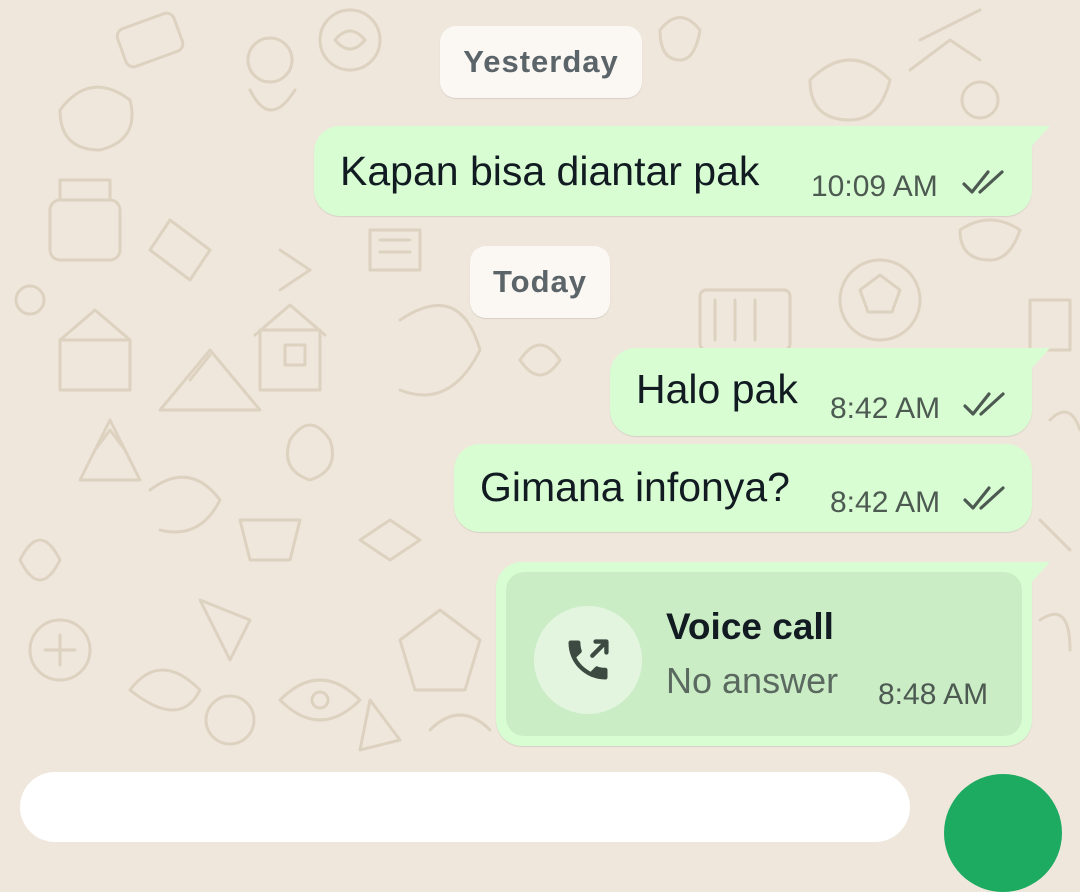 Image resolution: width=1080 pixels, height=892 pixels. What do you see at coordinates (550, 171) in the screenshot?
I see `message-text: Kapan bisa diantar pak` at bounding box center [550, 171].